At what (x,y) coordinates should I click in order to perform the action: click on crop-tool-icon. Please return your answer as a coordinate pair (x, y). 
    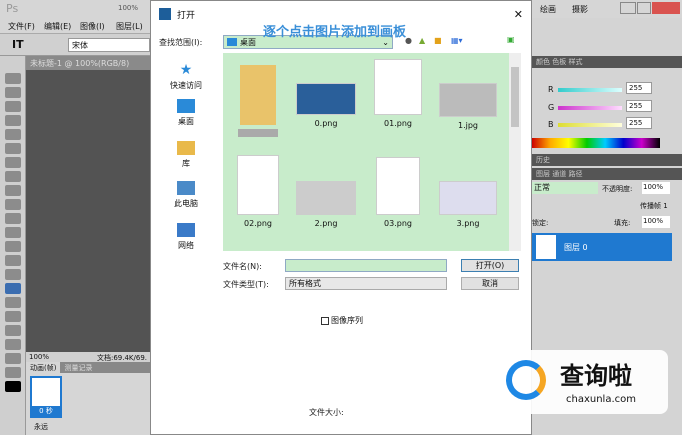
    Looking at the image, I should click on (13, 134).